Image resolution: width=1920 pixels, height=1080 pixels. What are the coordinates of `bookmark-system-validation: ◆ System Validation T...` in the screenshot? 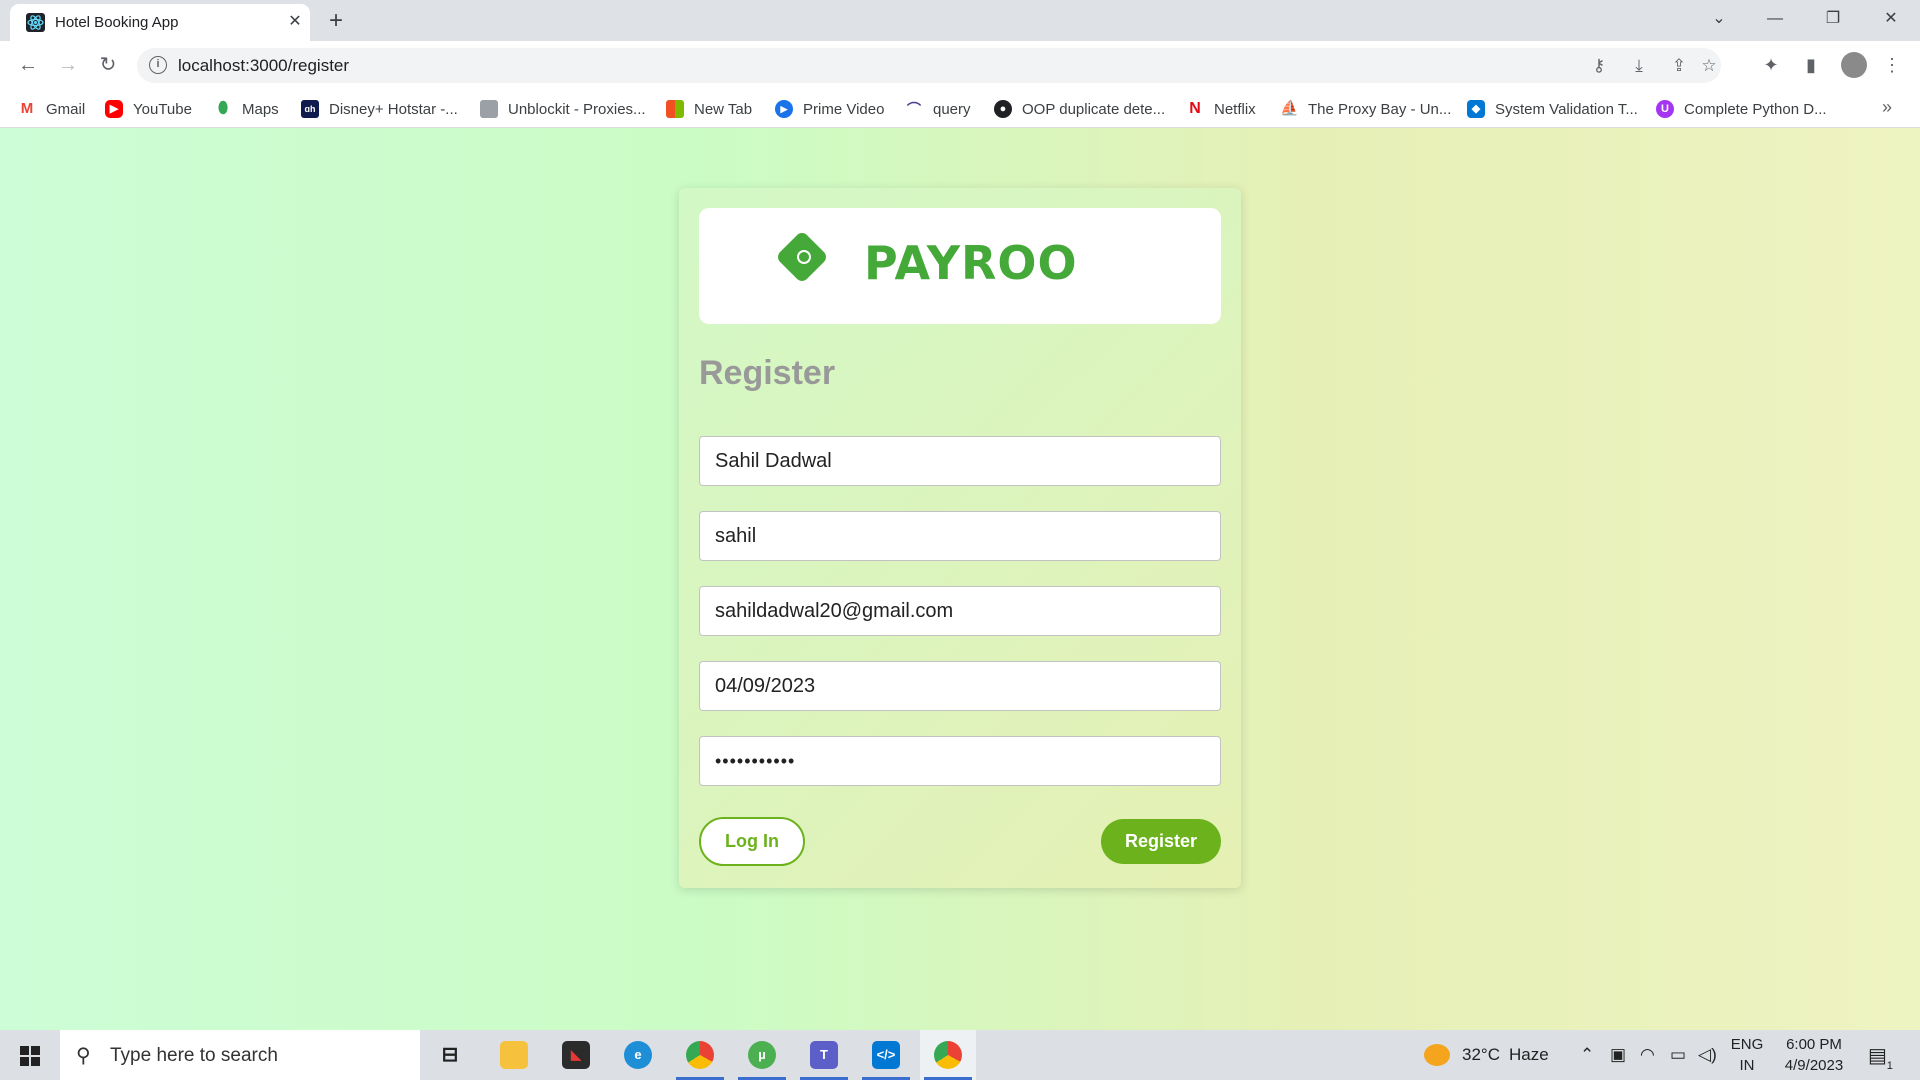 It's located at (1552, 109).